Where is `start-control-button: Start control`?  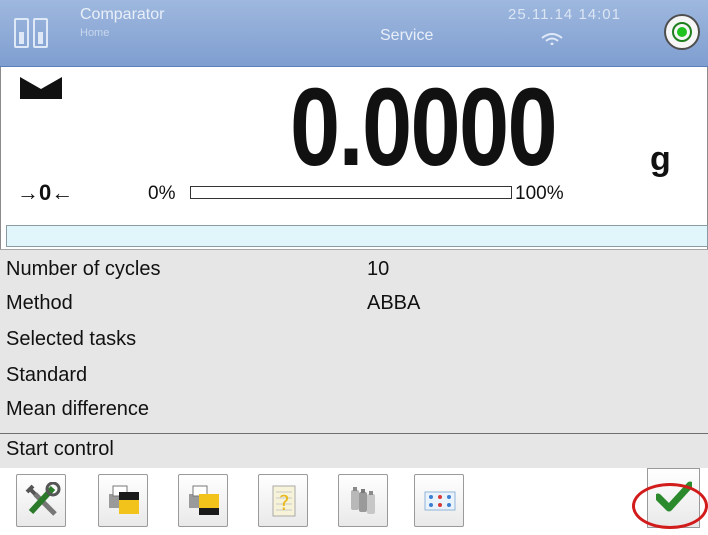 start-control-button: Start control is located at coordinates (354, 451).